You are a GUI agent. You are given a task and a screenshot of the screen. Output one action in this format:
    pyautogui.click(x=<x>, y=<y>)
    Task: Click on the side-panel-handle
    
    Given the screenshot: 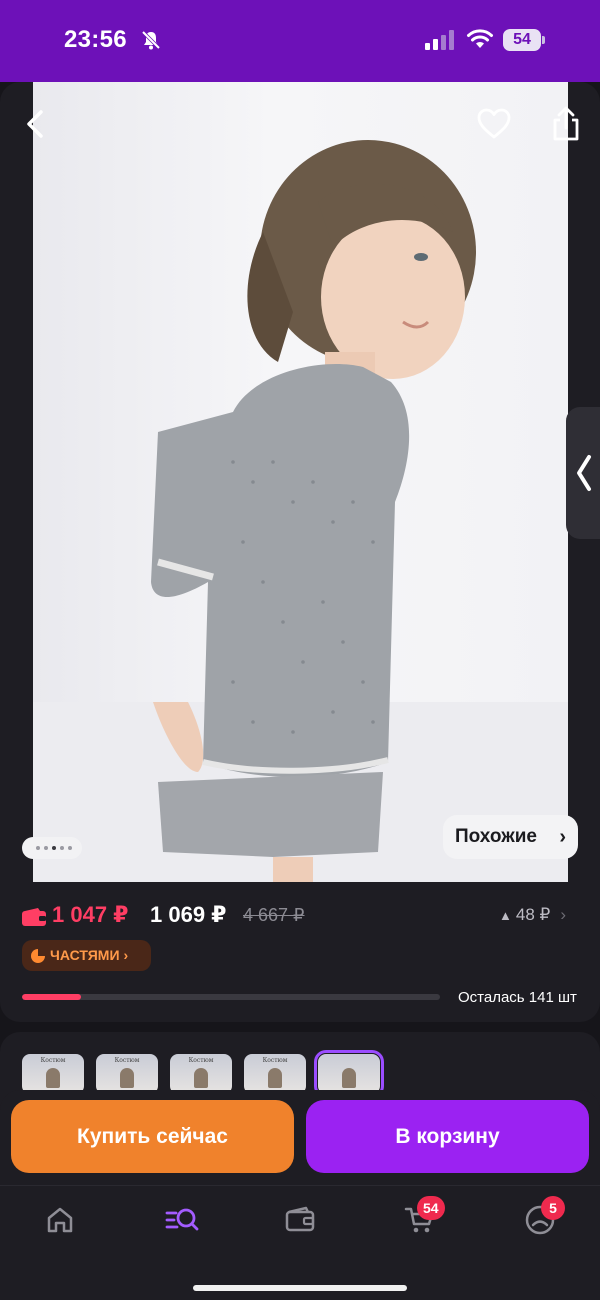 What is the action you would take?
    pyautogui.click(x=583, y=473)
    